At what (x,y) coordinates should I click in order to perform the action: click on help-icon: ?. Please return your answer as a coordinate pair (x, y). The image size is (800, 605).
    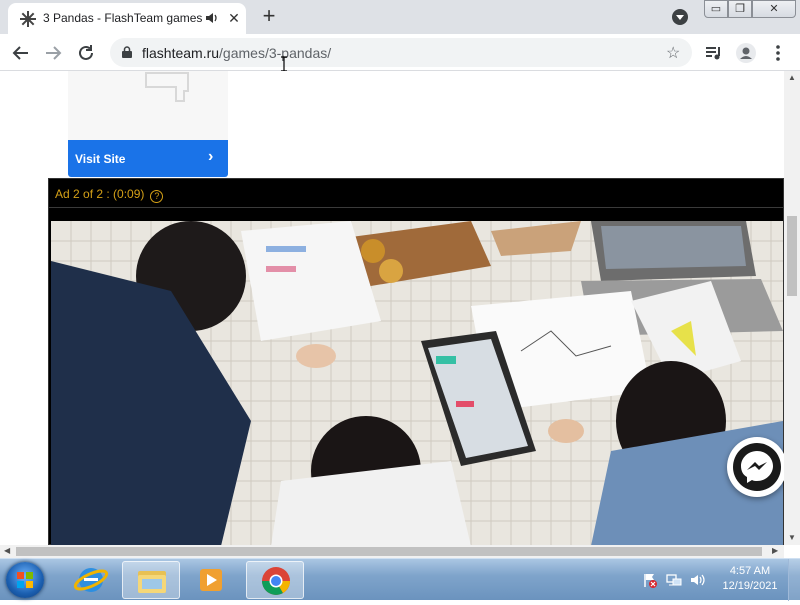
    Looking at the image, I should click on (157, 196).